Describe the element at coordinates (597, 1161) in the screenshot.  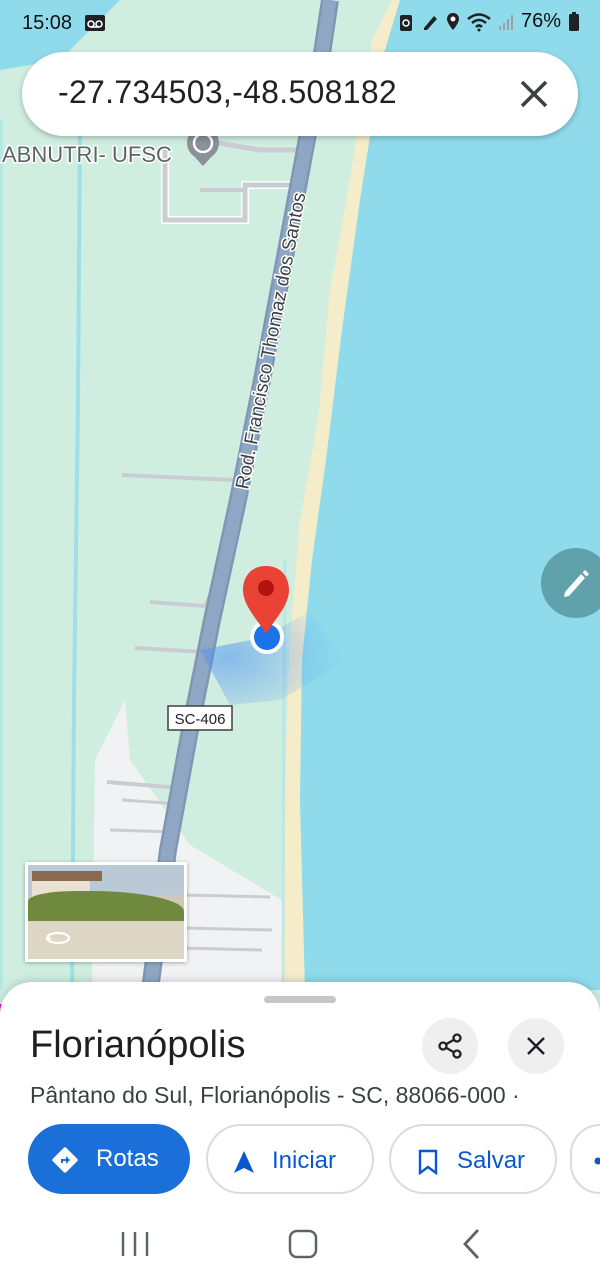
I see `more-icon` at that location.